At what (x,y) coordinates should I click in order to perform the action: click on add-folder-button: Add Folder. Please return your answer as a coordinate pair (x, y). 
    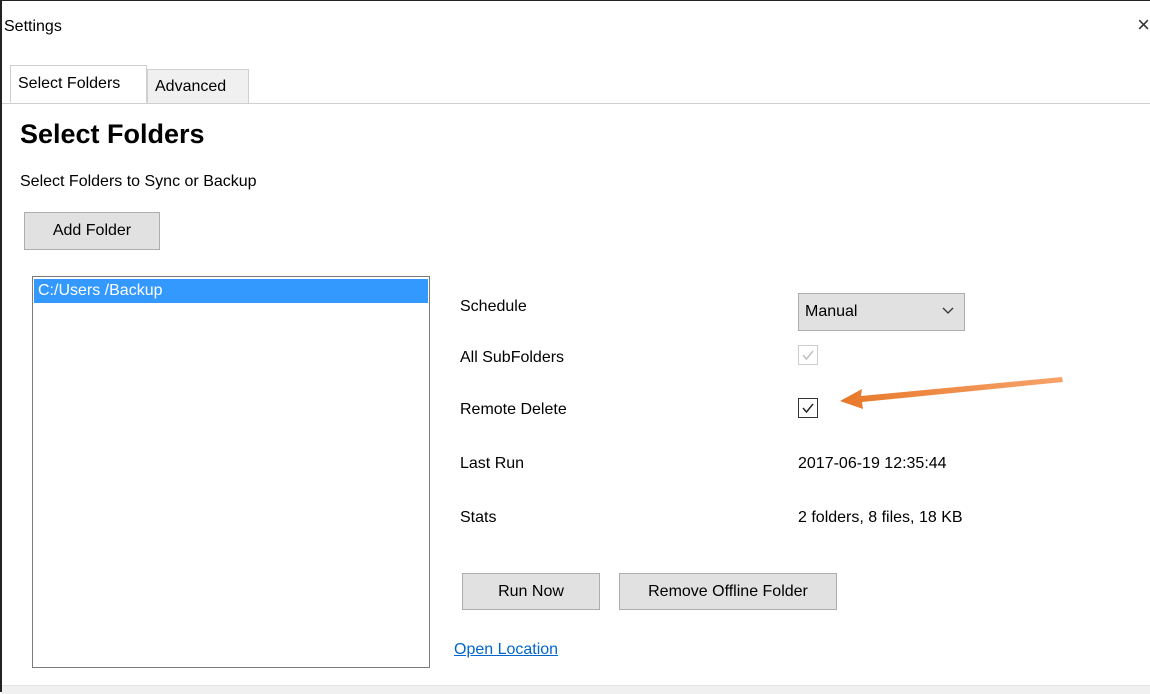
    Looking at the image, I should click on (92, 231).